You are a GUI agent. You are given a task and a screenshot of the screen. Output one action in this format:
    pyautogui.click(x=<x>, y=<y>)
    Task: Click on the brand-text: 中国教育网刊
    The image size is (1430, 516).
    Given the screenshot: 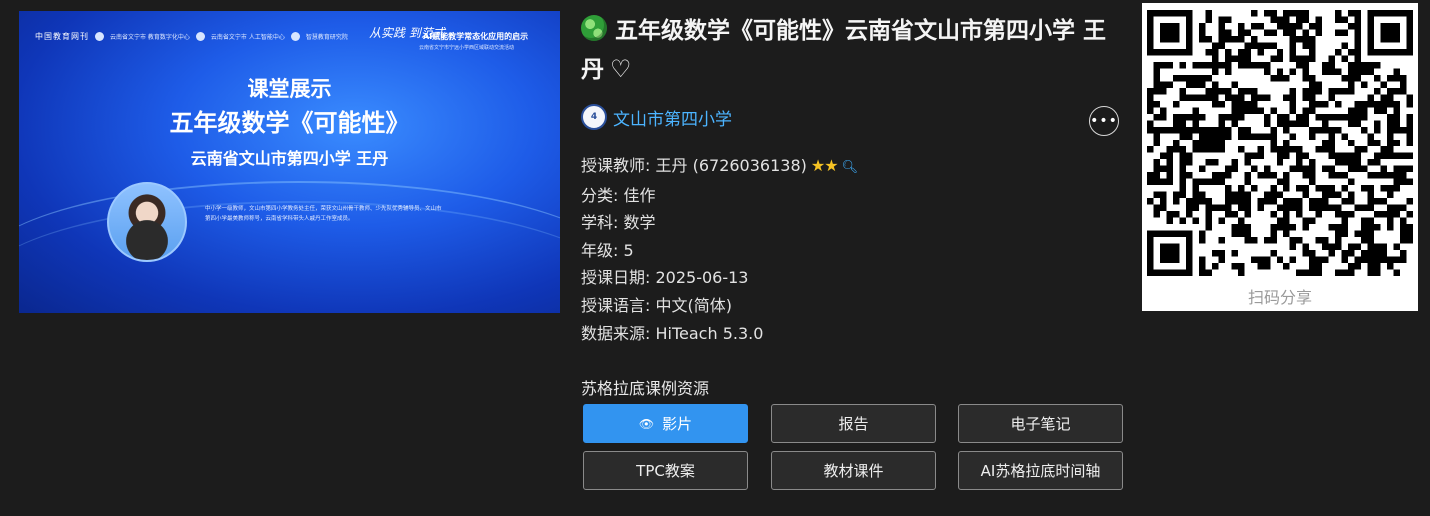 What is the action you would take?
    pyautogui.click(x=62, y=36)
    